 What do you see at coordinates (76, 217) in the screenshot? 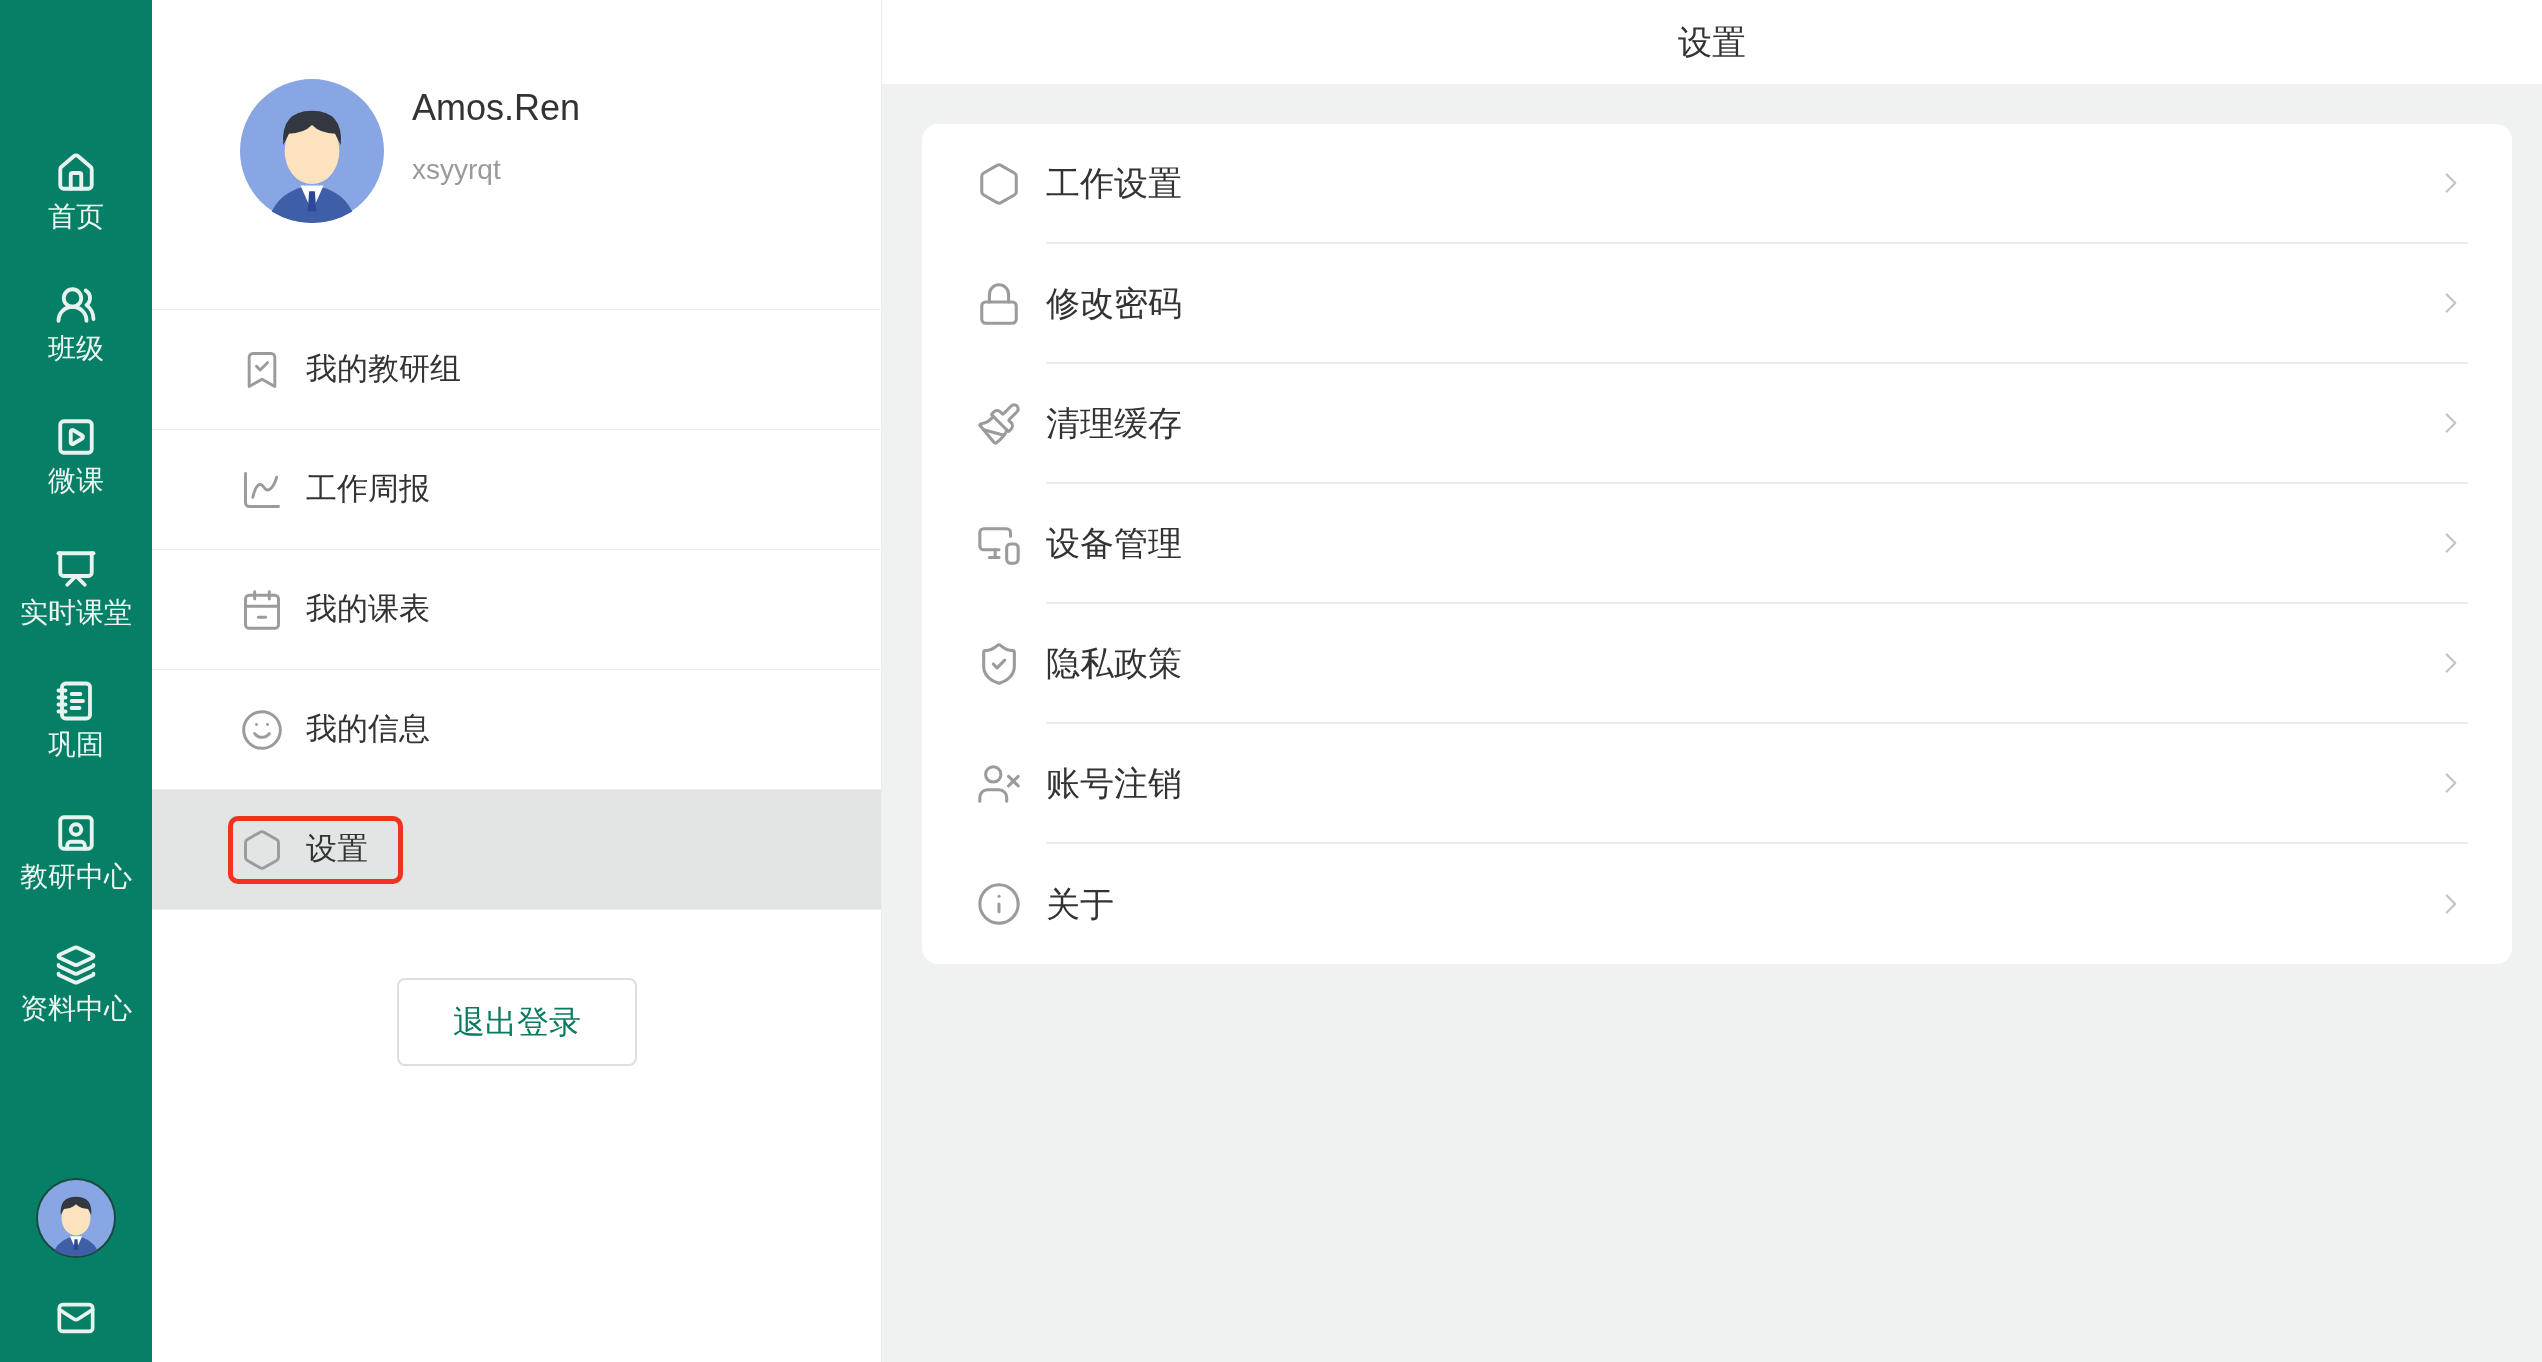
I see `nav-label: 首页` at bounding box center [76, 217].